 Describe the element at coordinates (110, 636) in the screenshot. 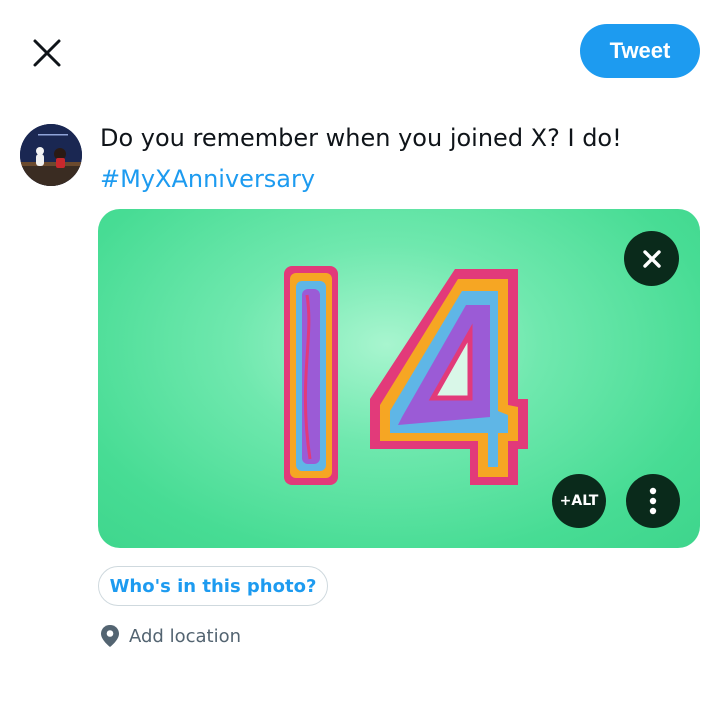

I see `location-pin-icon` at that location.